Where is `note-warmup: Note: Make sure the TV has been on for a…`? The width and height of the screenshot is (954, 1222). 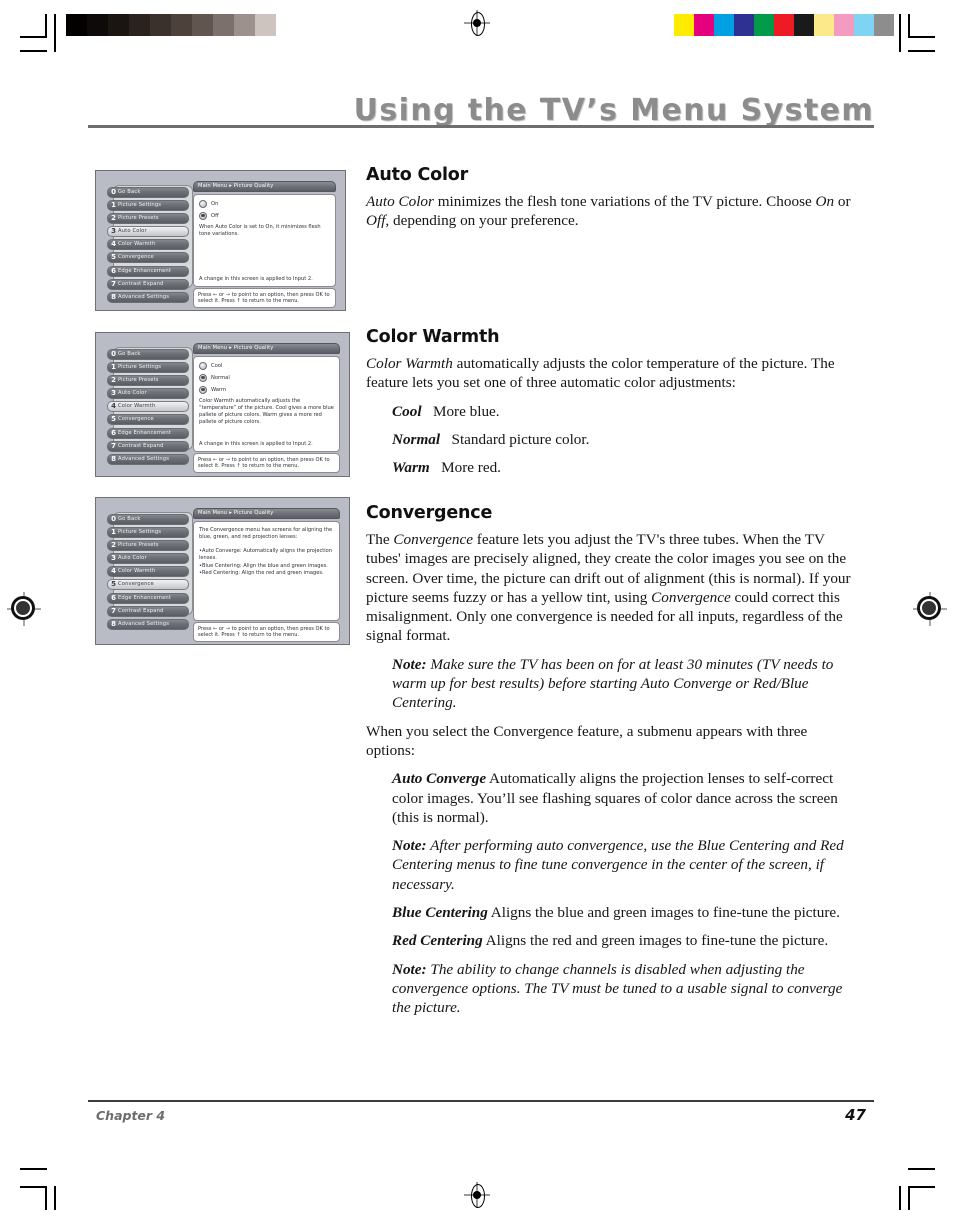
note-warmup: Note: Make sure the TV has been on for a… is located at coordinates (625, 684).